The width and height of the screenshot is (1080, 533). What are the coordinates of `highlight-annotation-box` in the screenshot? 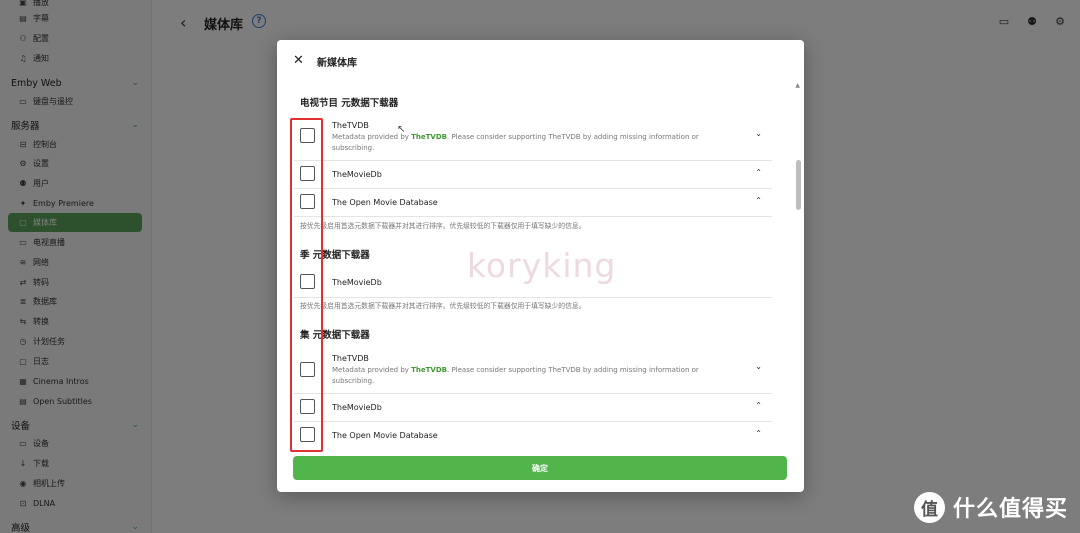 It's located at (306, 285).